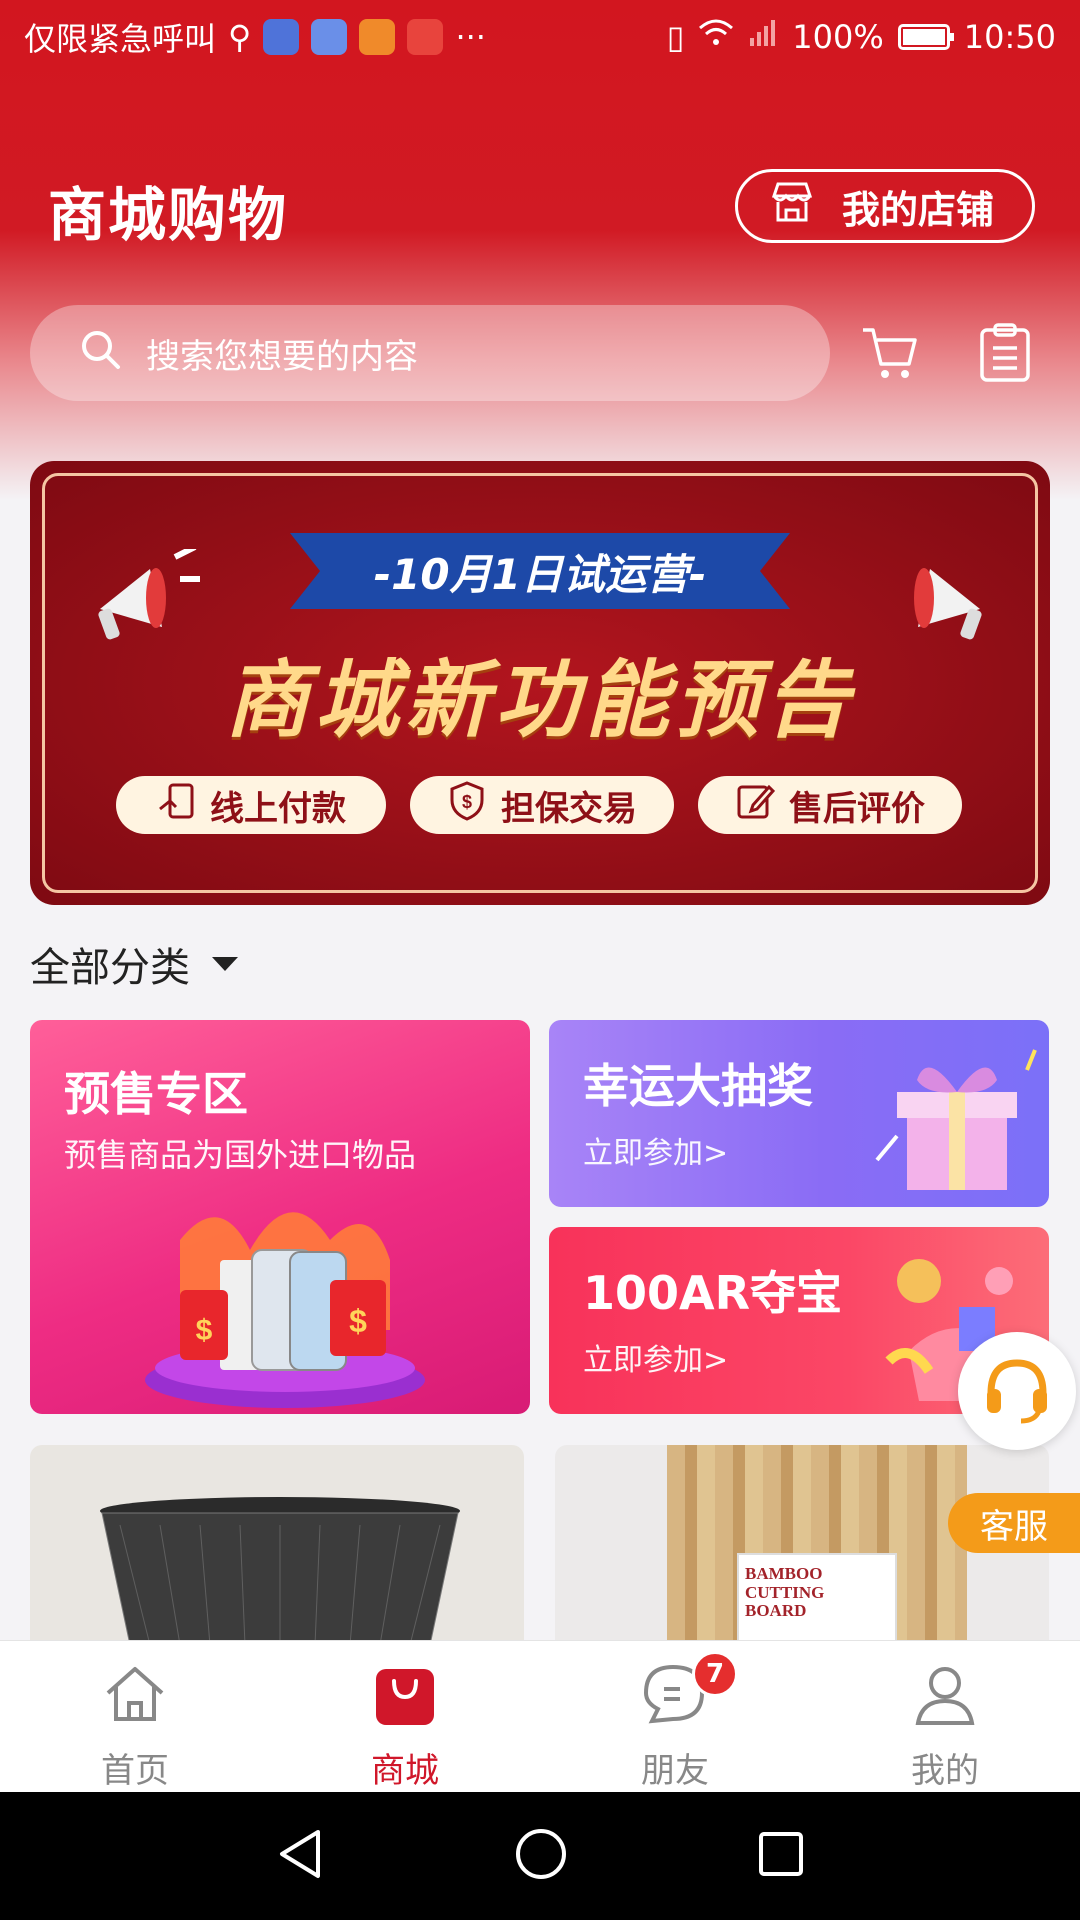 The width and height of the screenshot is (1080, 1920). What do you see at coordinates (156, 1094) in the screenshot?
I see `presale-title: 预售专区` at bounding box center [156, 1094].